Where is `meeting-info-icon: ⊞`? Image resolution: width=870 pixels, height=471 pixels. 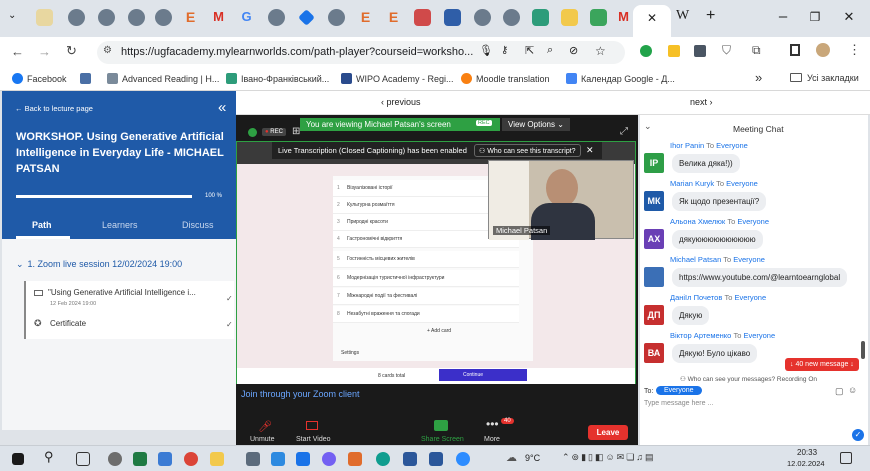
meeting-info-icon: ⊞ is located at coordinates (296, 131).